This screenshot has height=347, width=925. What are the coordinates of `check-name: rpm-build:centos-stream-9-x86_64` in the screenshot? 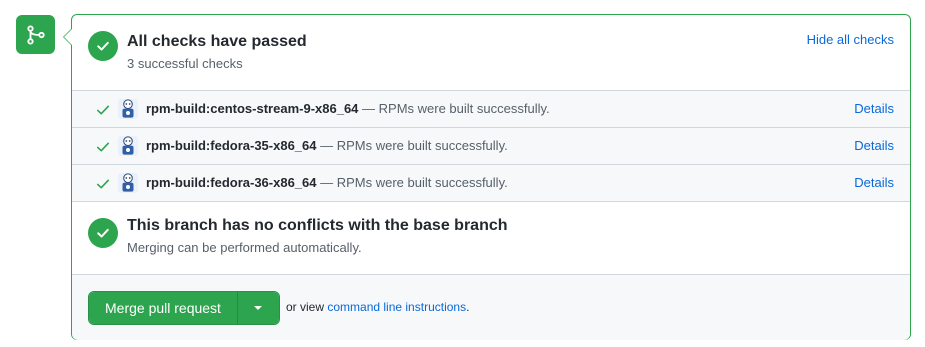 It's located at (252, 108).